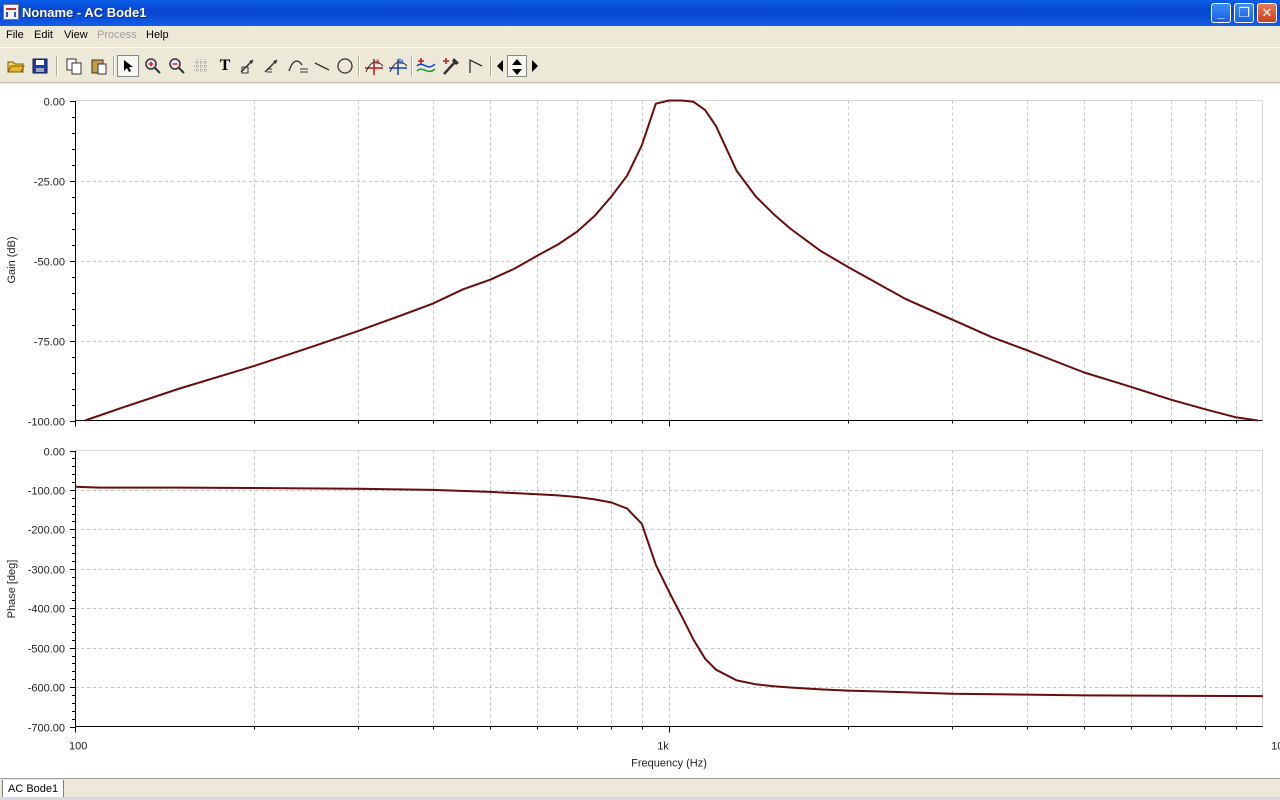 The image size is (1280, 800). Describe the element at coordinates (1244, 13) in the screenshot. I see `maximize-button: ❐` at that location.